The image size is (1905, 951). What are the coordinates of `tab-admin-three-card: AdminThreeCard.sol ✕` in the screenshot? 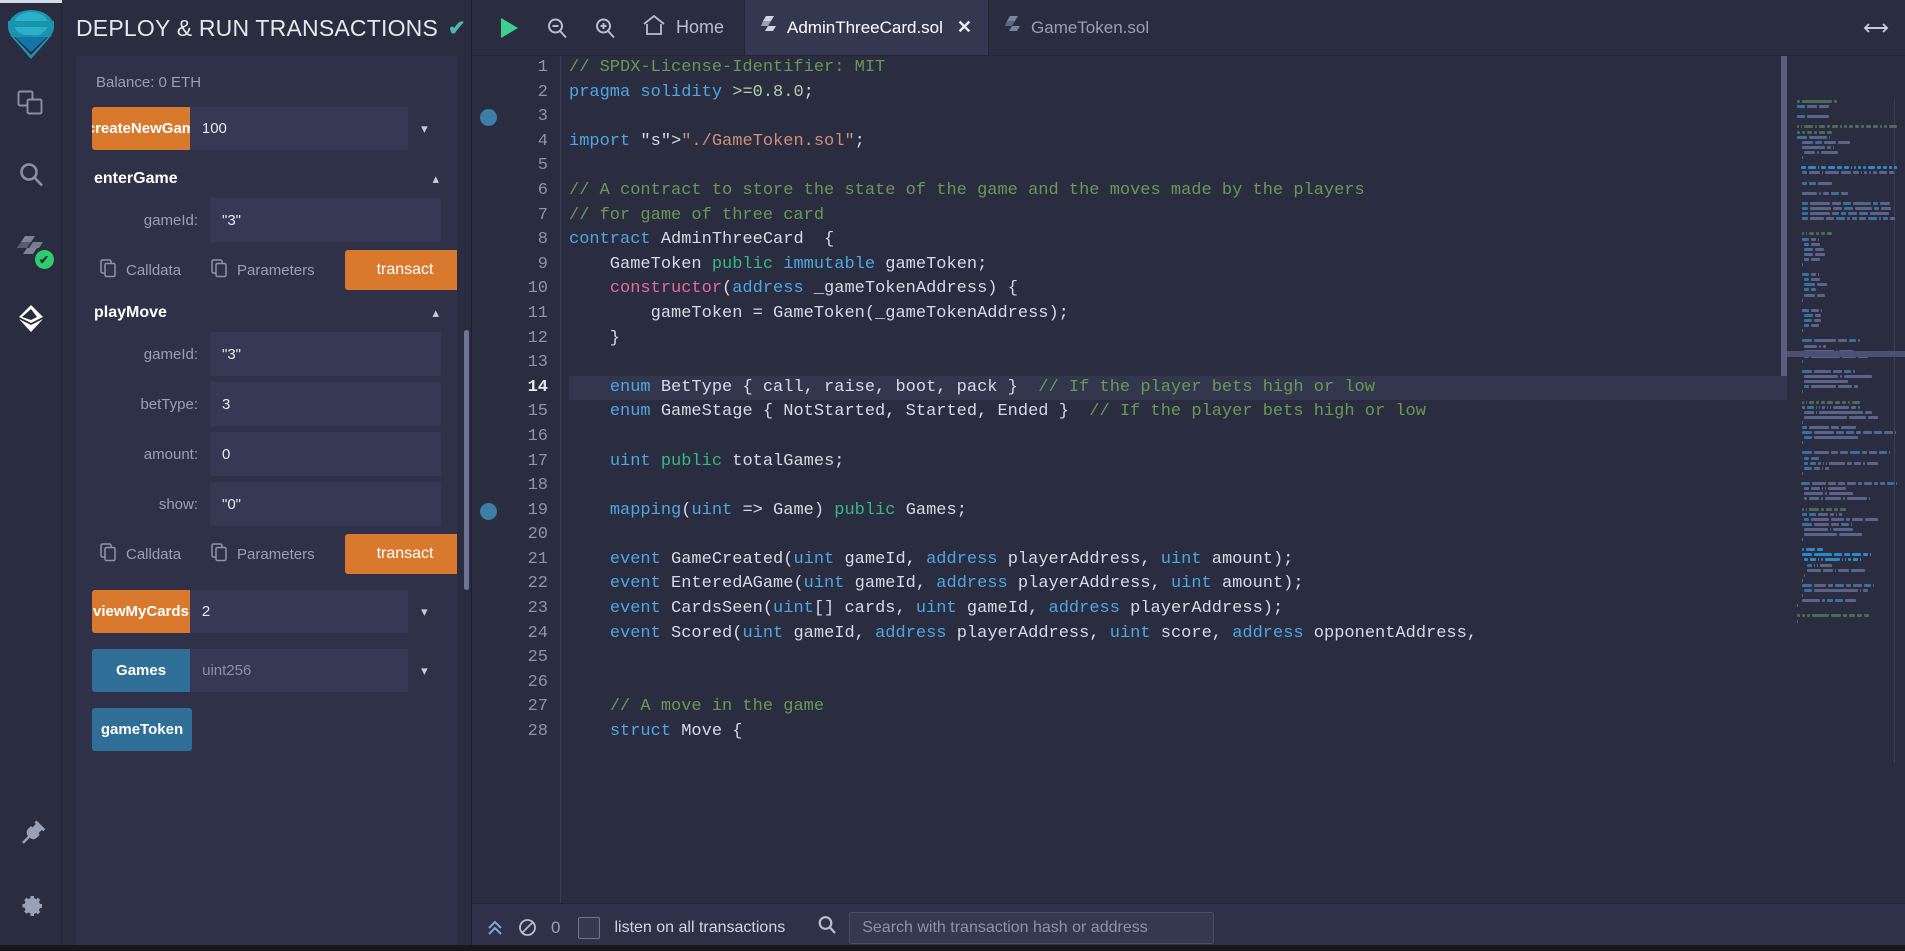 It's located at (866, 27).